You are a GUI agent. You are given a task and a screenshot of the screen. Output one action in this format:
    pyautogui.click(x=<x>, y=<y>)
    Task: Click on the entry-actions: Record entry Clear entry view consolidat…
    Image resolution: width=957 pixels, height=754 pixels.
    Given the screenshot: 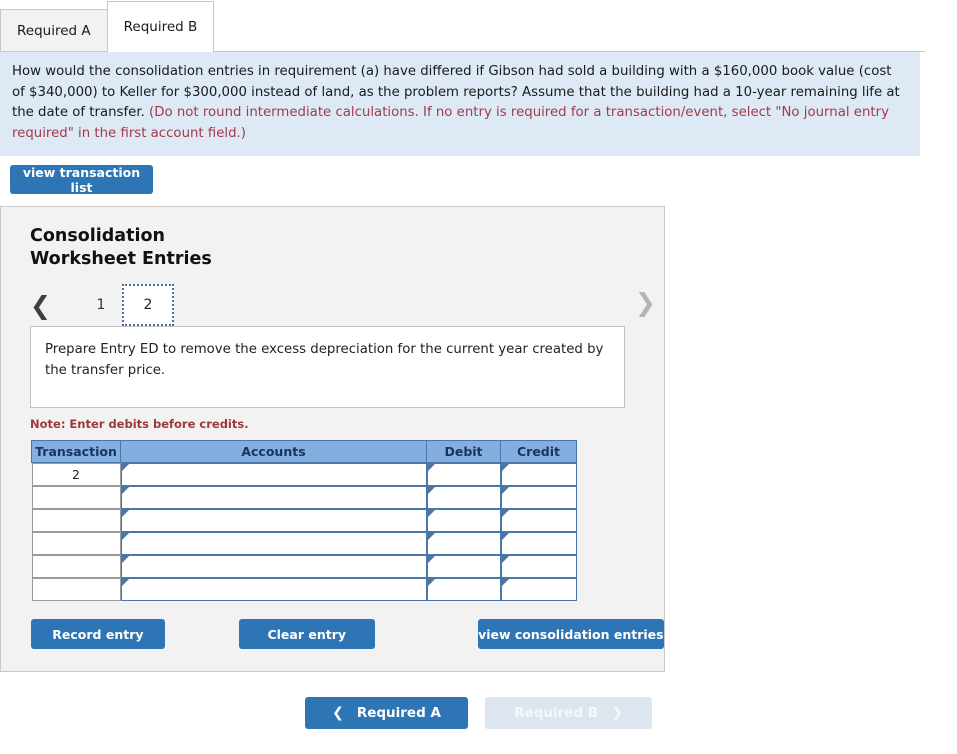 What is the action you would take?
    pyautogui.click(x=347, y=634)
    